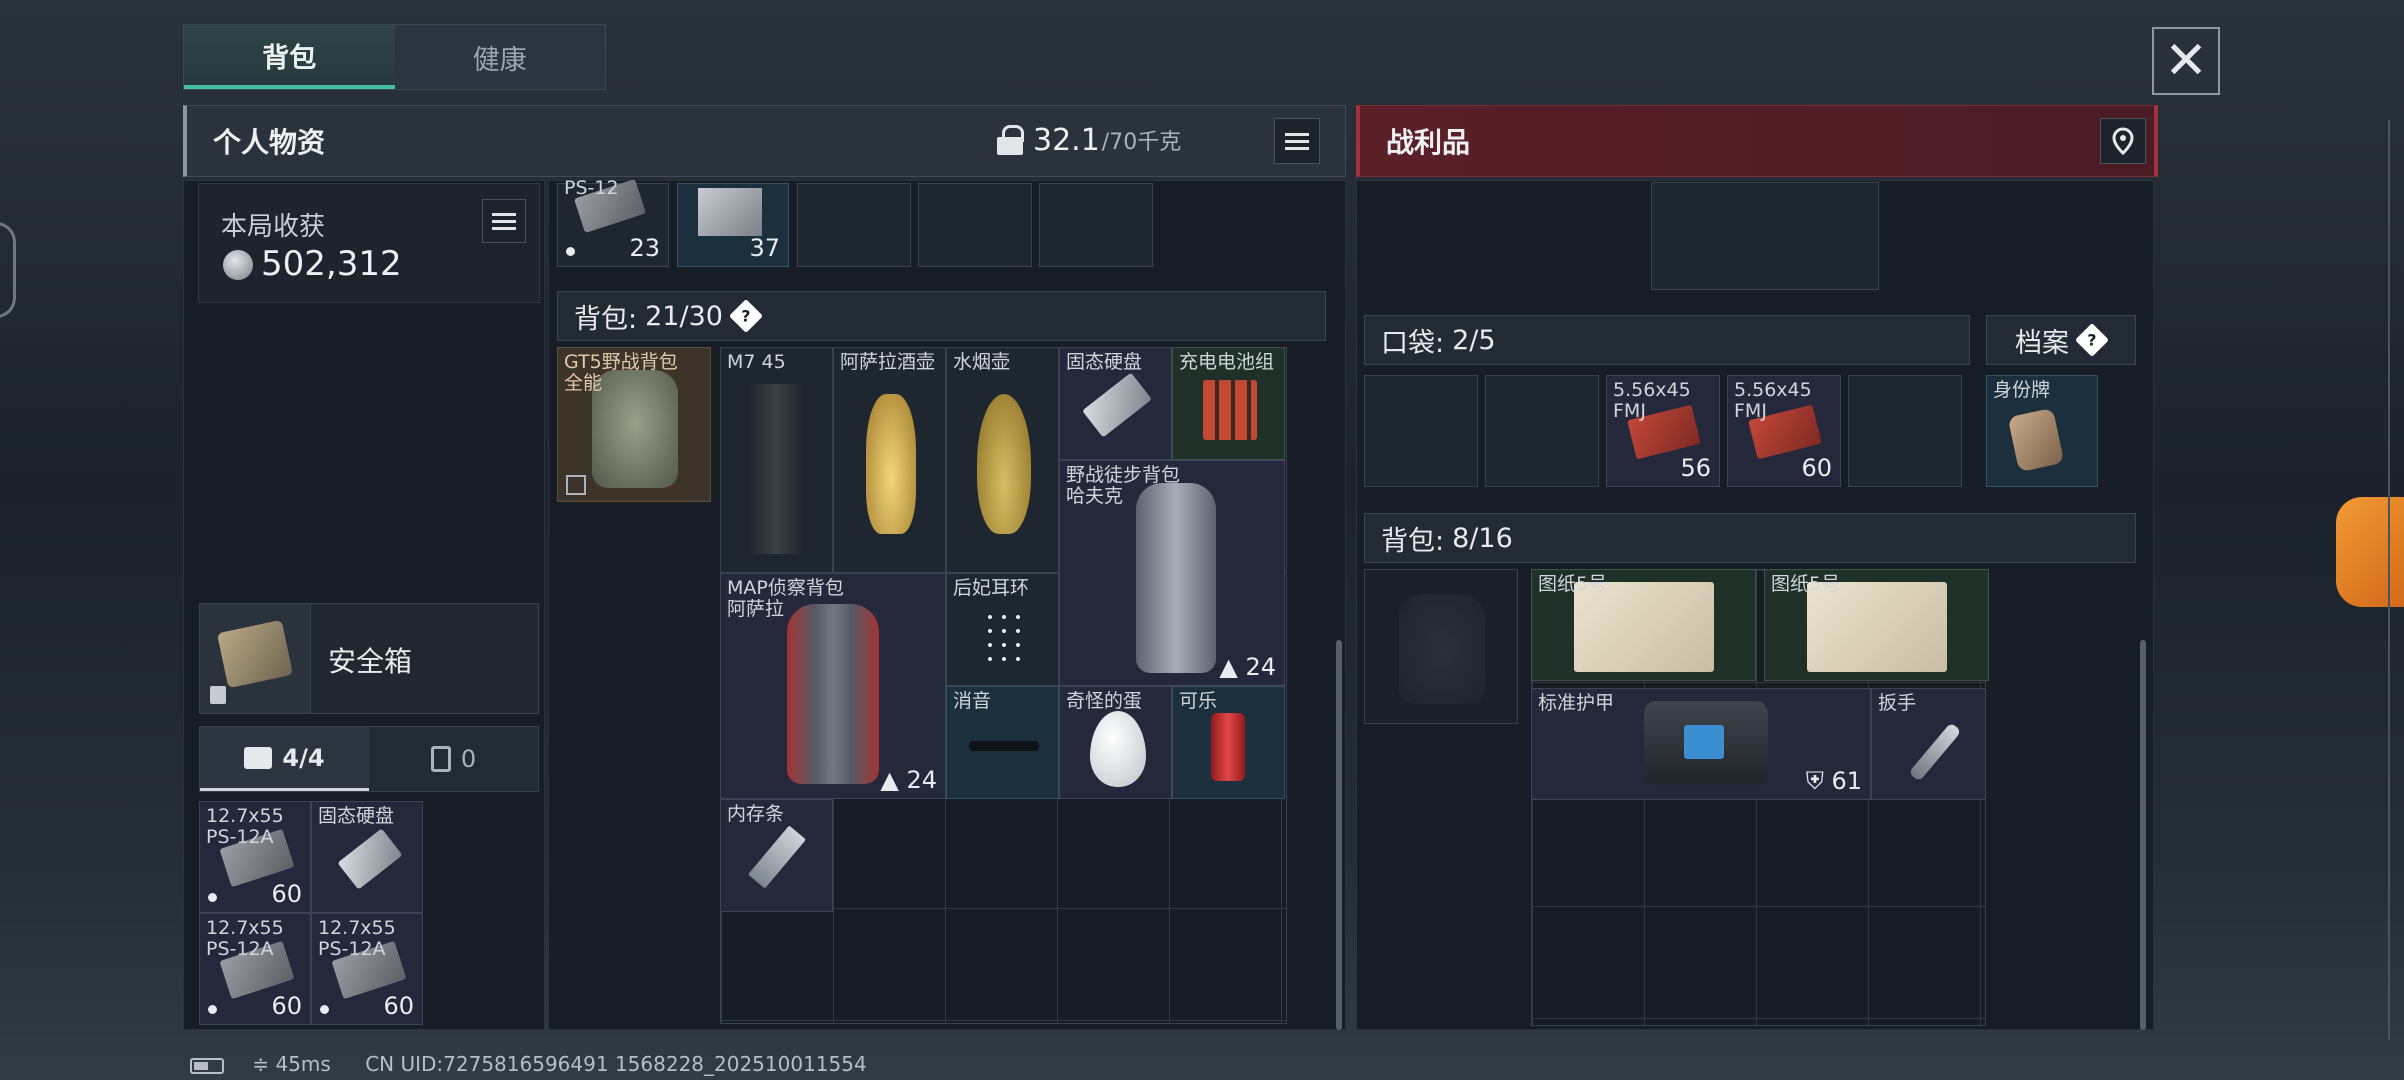 The image size is (2404, 1080). I want to click on top-item-2: 37, so click(733, 225).